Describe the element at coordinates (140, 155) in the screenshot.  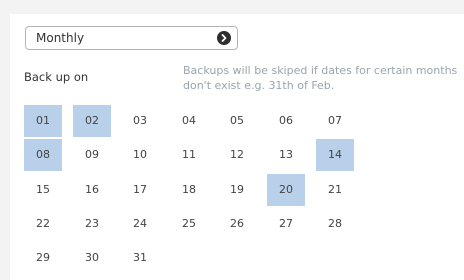
I see `day-cell-10: 10` at that location.